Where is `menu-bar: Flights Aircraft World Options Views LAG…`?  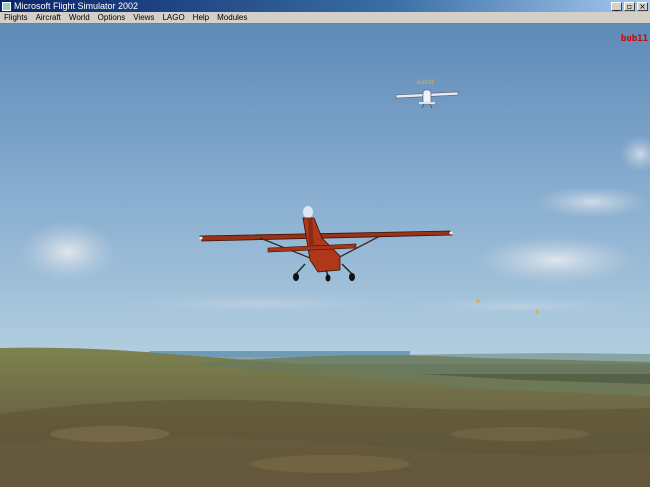
menu-bar: Flights Aircraft World Options Views LAG… is located at coordinates (325, 18).